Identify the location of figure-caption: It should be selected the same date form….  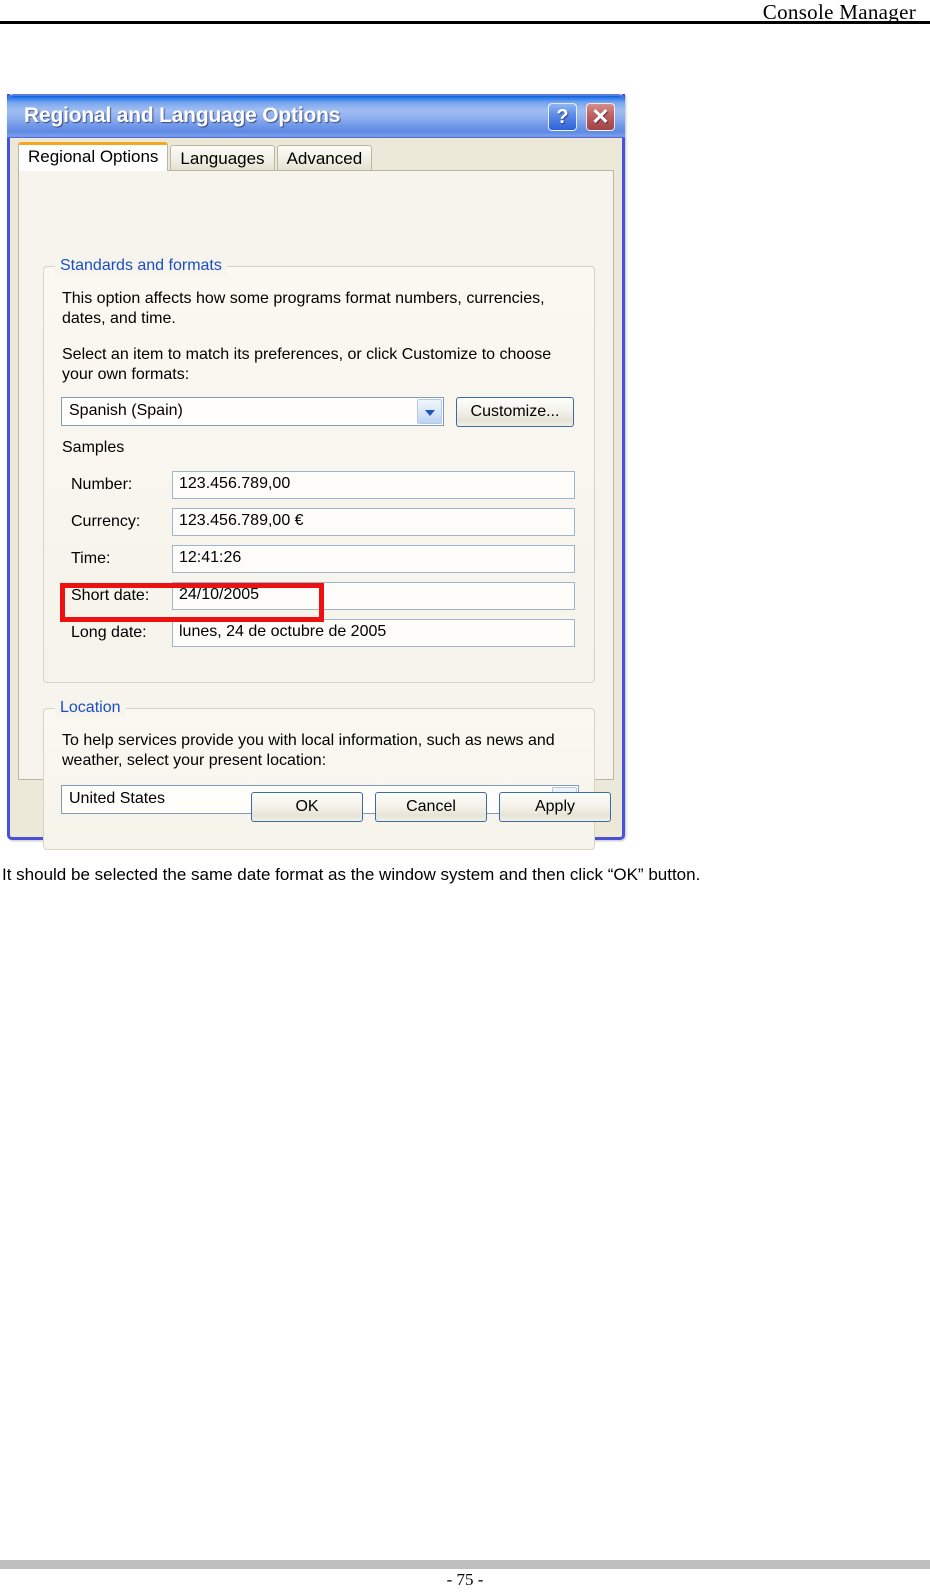
(351, 874).